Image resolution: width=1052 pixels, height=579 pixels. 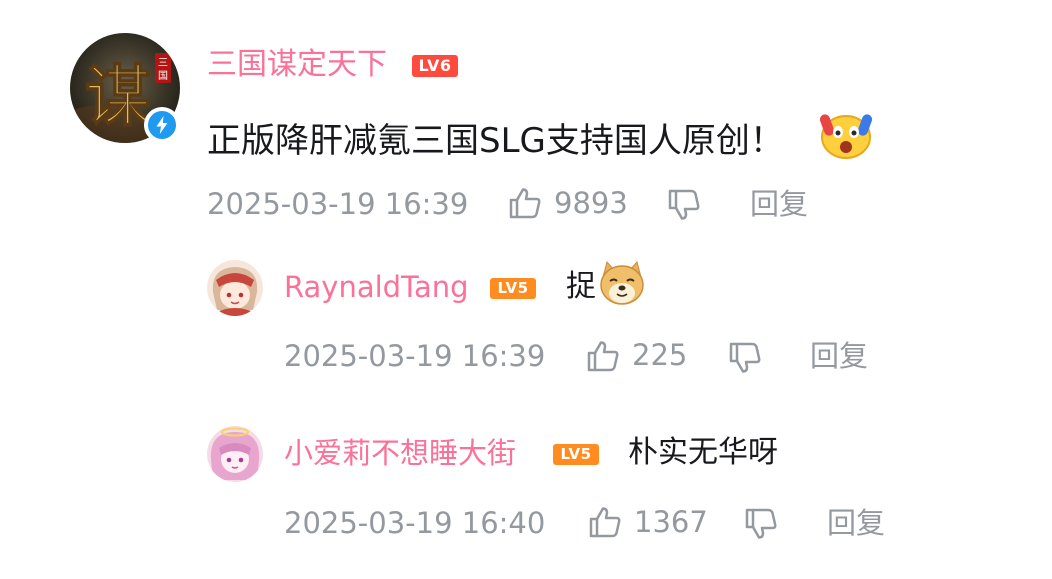 What do you see at coordinates (297, 65) in the screenshot?
I see `username: 三国谋定天下` at bounding box center [297, 65].